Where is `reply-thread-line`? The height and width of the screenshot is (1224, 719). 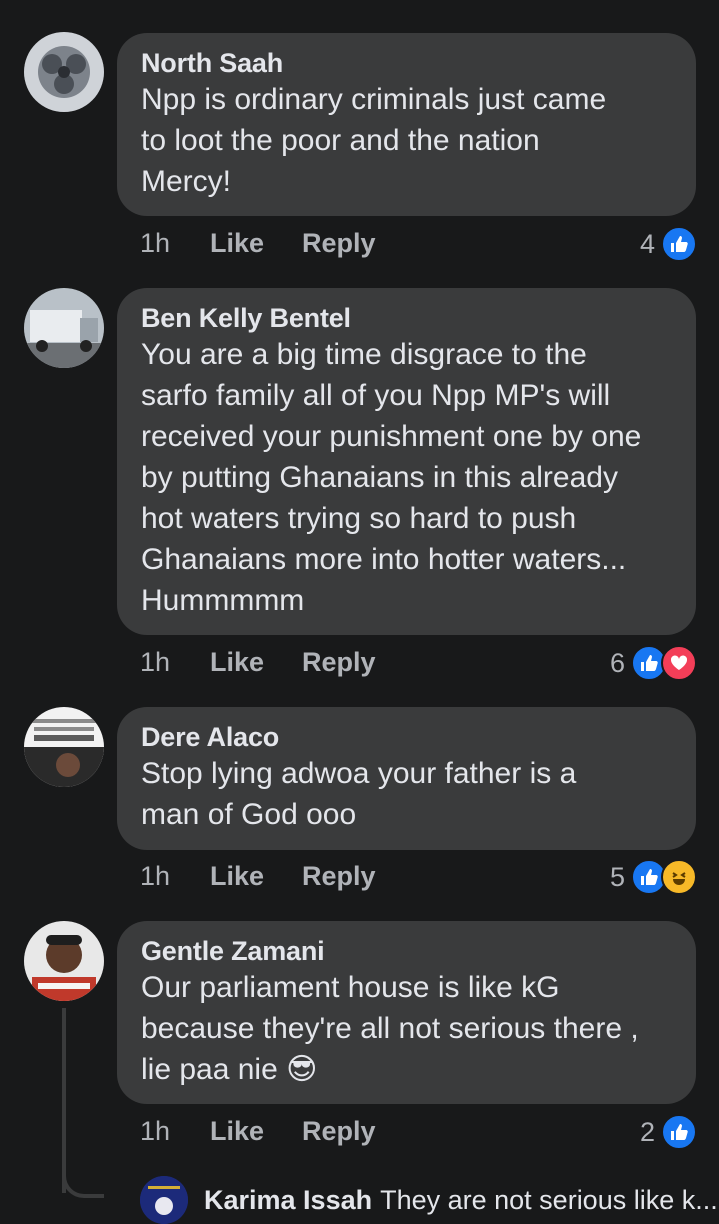
reply-thread-line is located at coordinates (64, 1100).